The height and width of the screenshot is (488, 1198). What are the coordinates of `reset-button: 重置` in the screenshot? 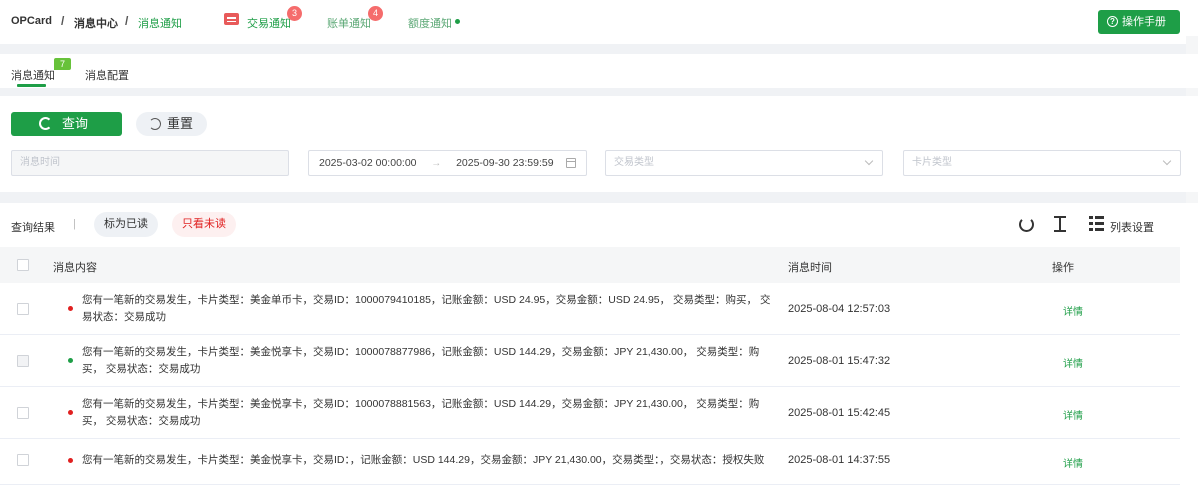 It's located at (171, 124).